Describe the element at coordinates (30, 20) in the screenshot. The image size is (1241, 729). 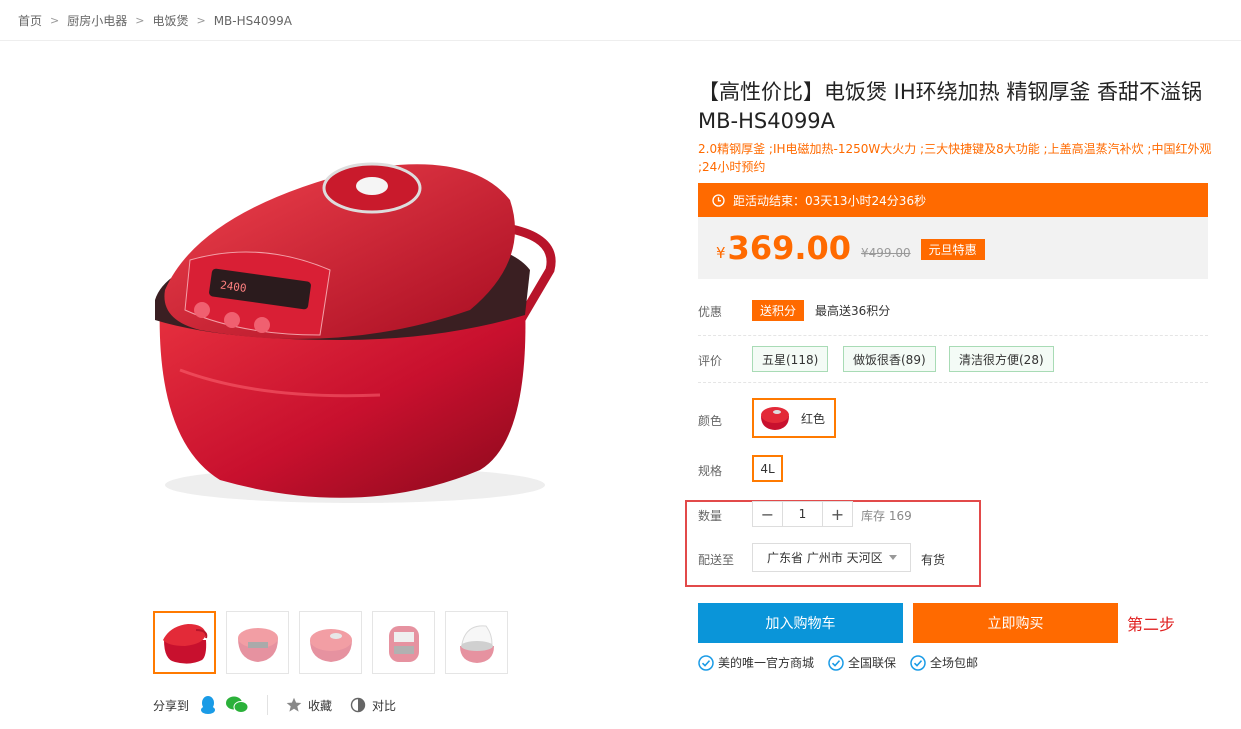
I see `breadcrumb-home: 首页` at that location.